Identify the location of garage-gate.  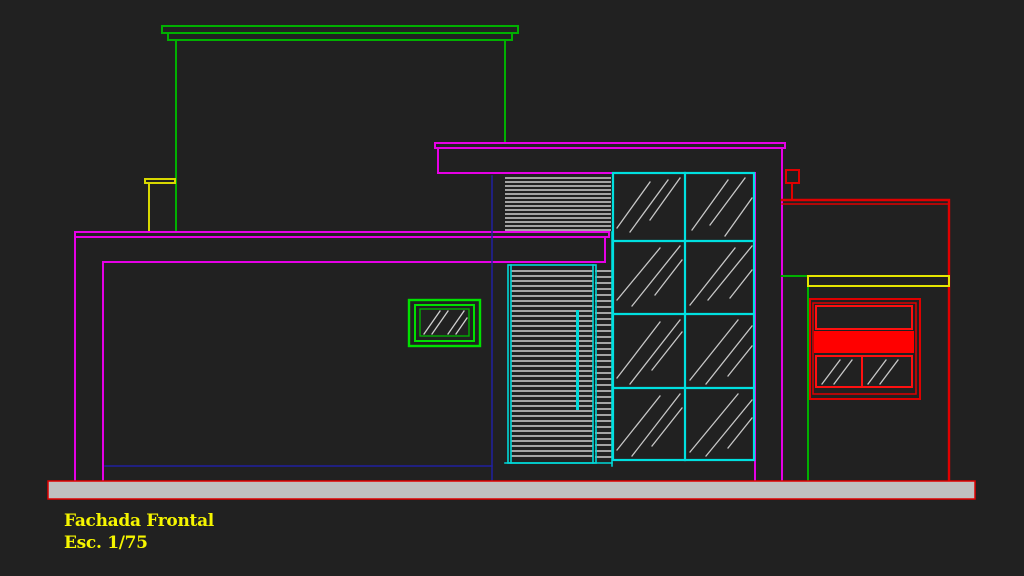
(865, 349).